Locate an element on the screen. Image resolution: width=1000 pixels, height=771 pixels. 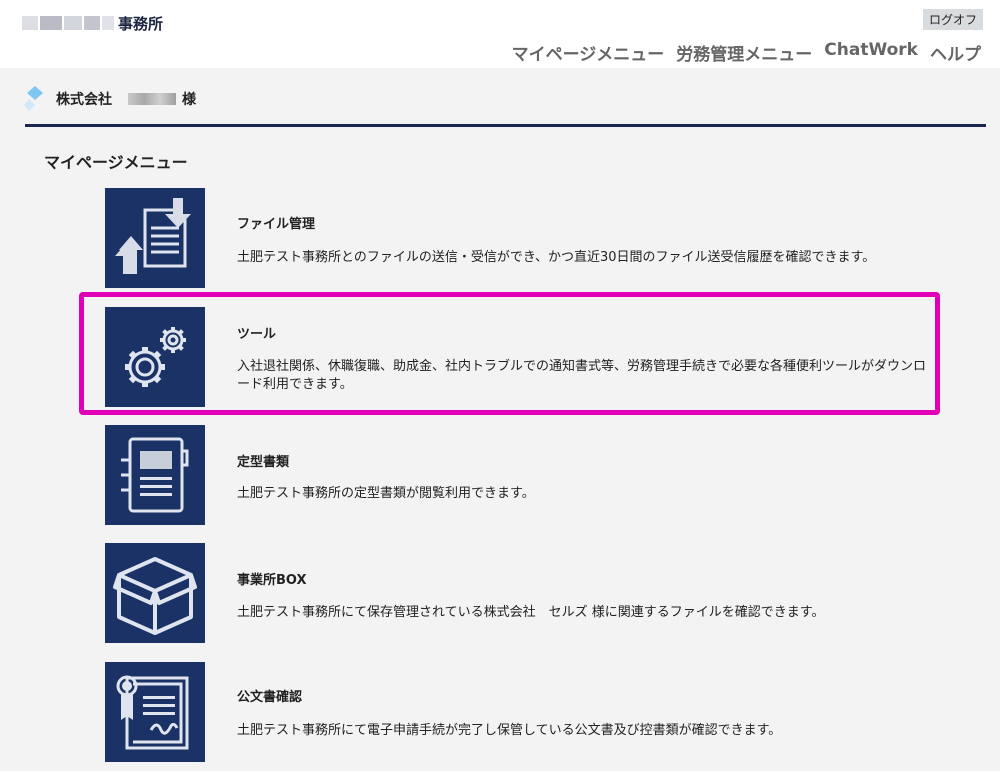
nav-labor-menu: 労務管理メニュー is located at coordinates (744, 52).